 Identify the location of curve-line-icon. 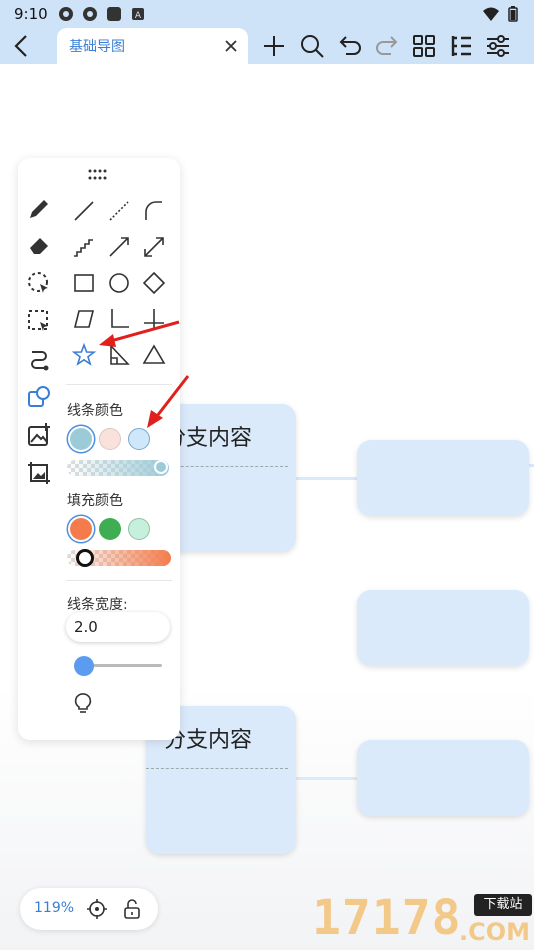
(154, 211).